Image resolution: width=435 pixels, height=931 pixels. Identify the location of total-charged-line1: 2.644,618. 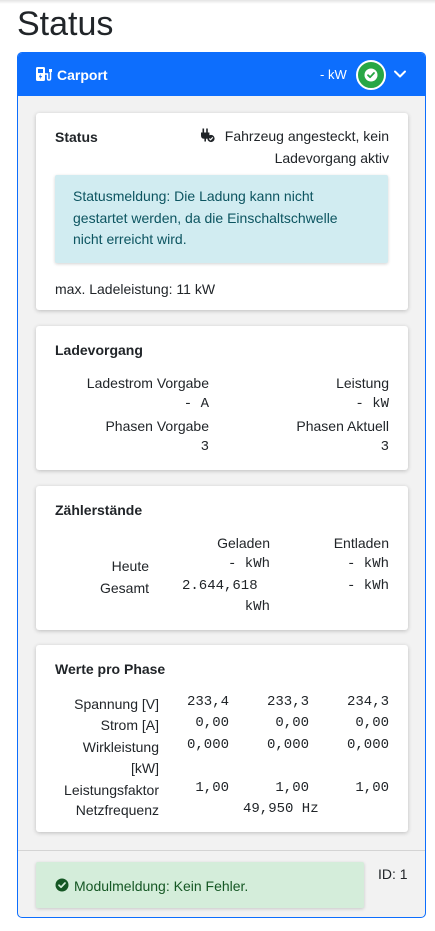
(220, 586).